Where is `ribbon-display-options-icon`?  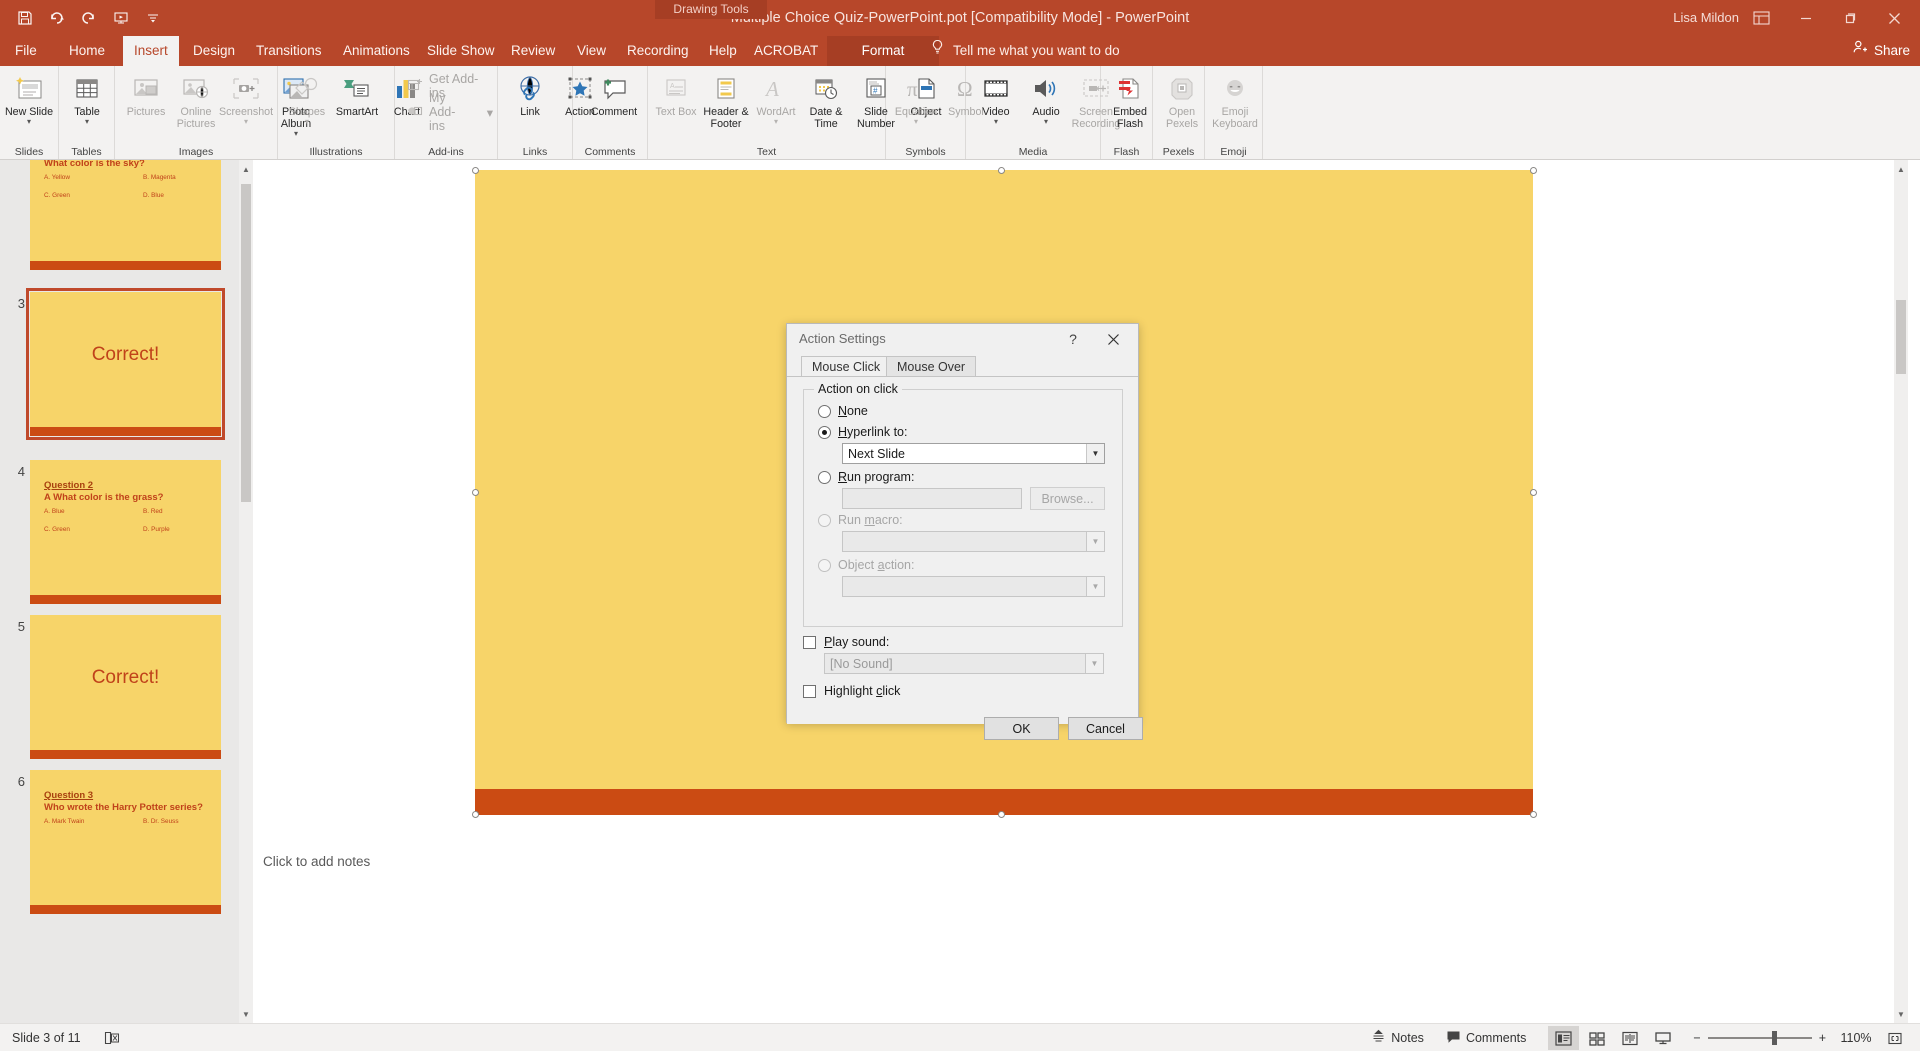
ribbon-display-options-icon is located at coordinates (1761, 18).